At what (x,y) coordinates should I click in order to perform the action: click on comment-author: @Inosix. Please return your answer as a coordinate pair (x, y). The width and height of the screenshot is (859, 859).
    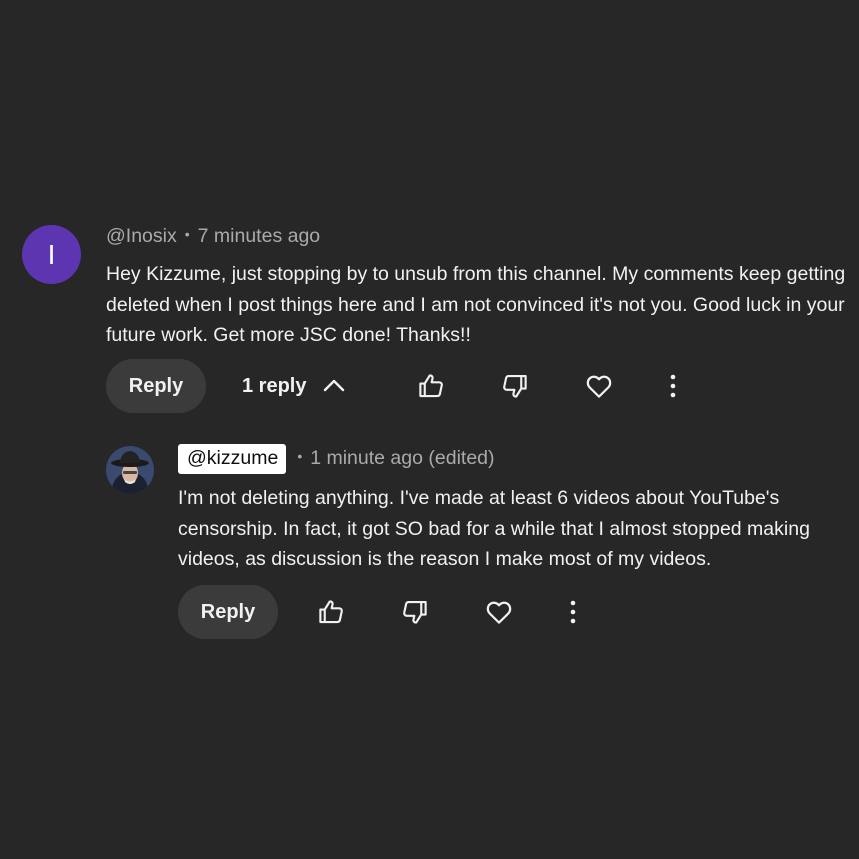
    Looking at the image, I should click on (141, 236).